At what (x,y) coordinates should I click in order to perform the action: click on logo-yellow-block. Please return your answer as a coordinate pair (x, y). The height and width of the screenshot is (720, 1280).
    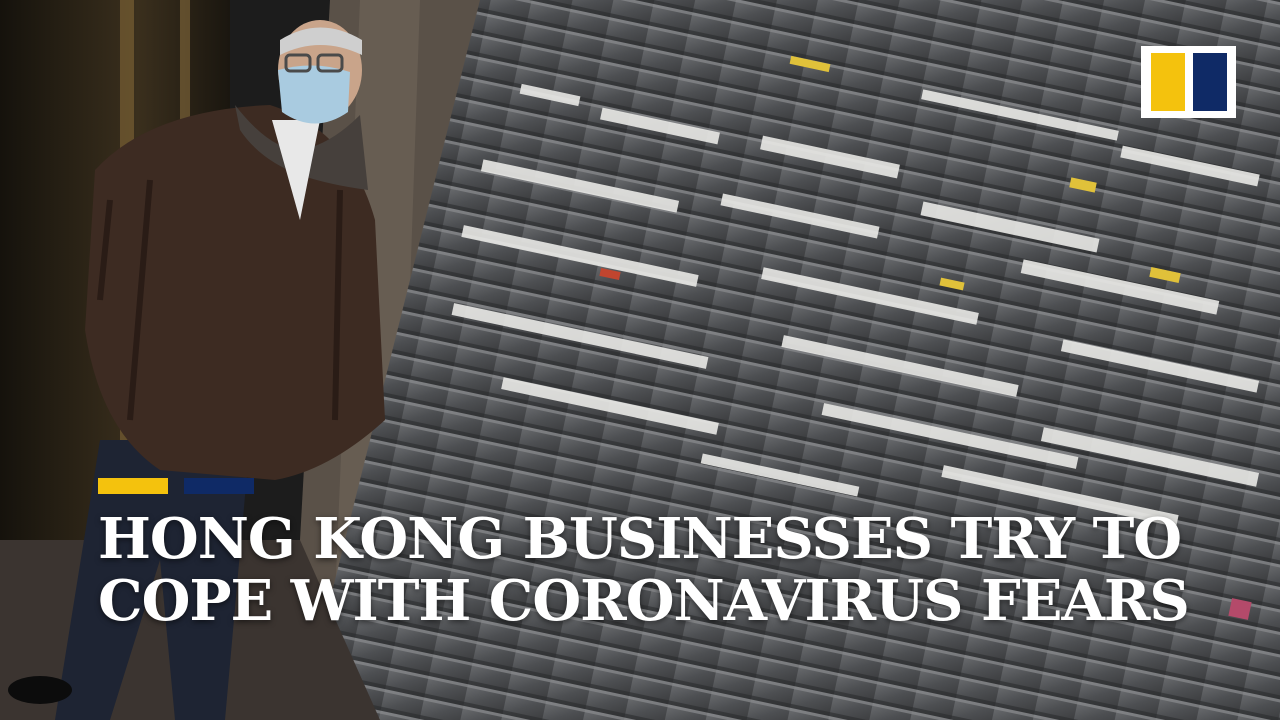
    Looking at the image, I should click on (1167, 82).